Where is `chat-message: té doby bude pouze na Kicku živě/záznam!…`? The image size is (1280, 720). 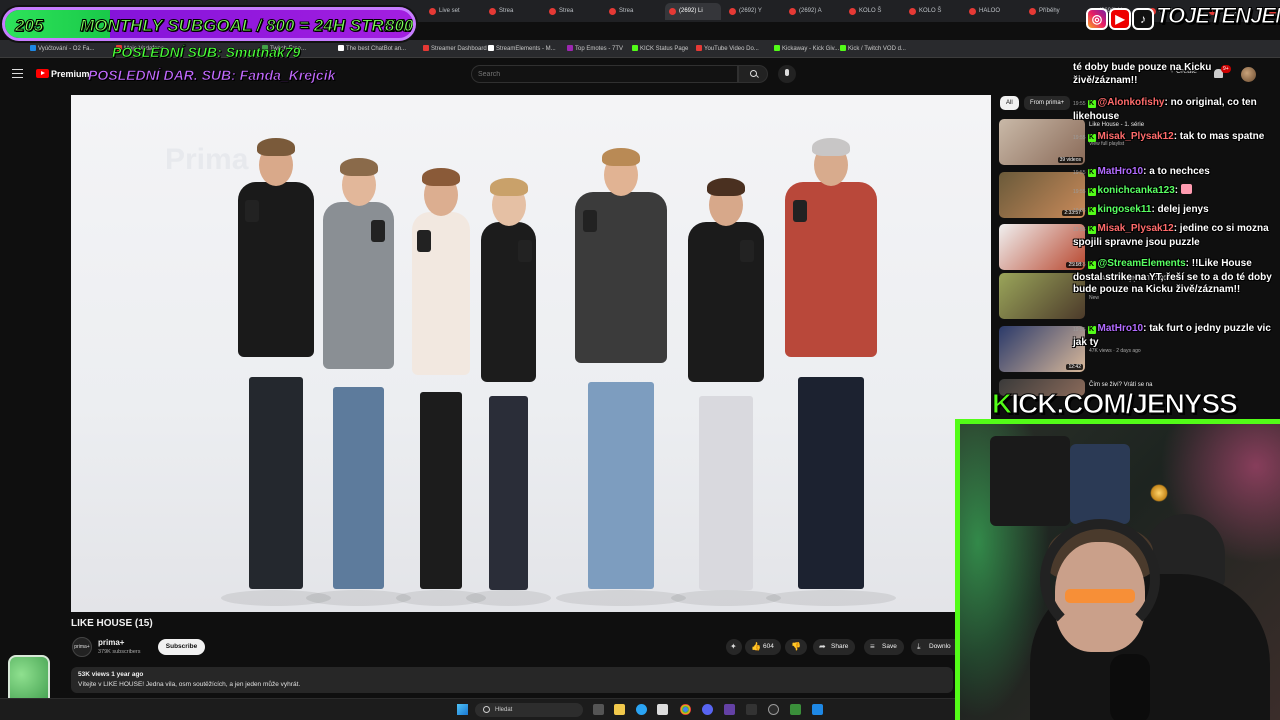
chat-message: té doby bude pouze na Kicku živě/záznam!… is located at coordinates (1173, 74).